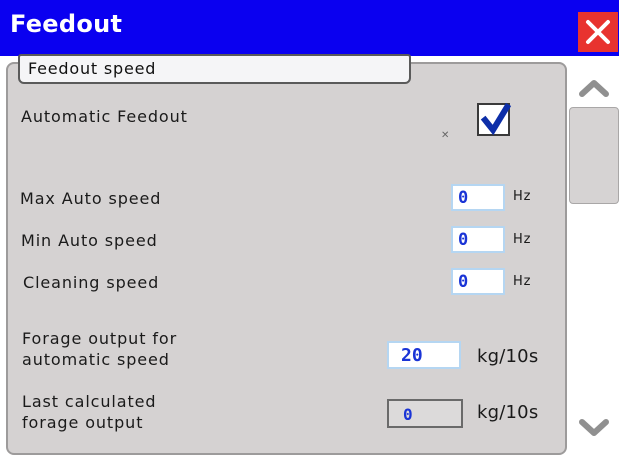  I want to click on title-bar: Feedout, so click(309, 28).